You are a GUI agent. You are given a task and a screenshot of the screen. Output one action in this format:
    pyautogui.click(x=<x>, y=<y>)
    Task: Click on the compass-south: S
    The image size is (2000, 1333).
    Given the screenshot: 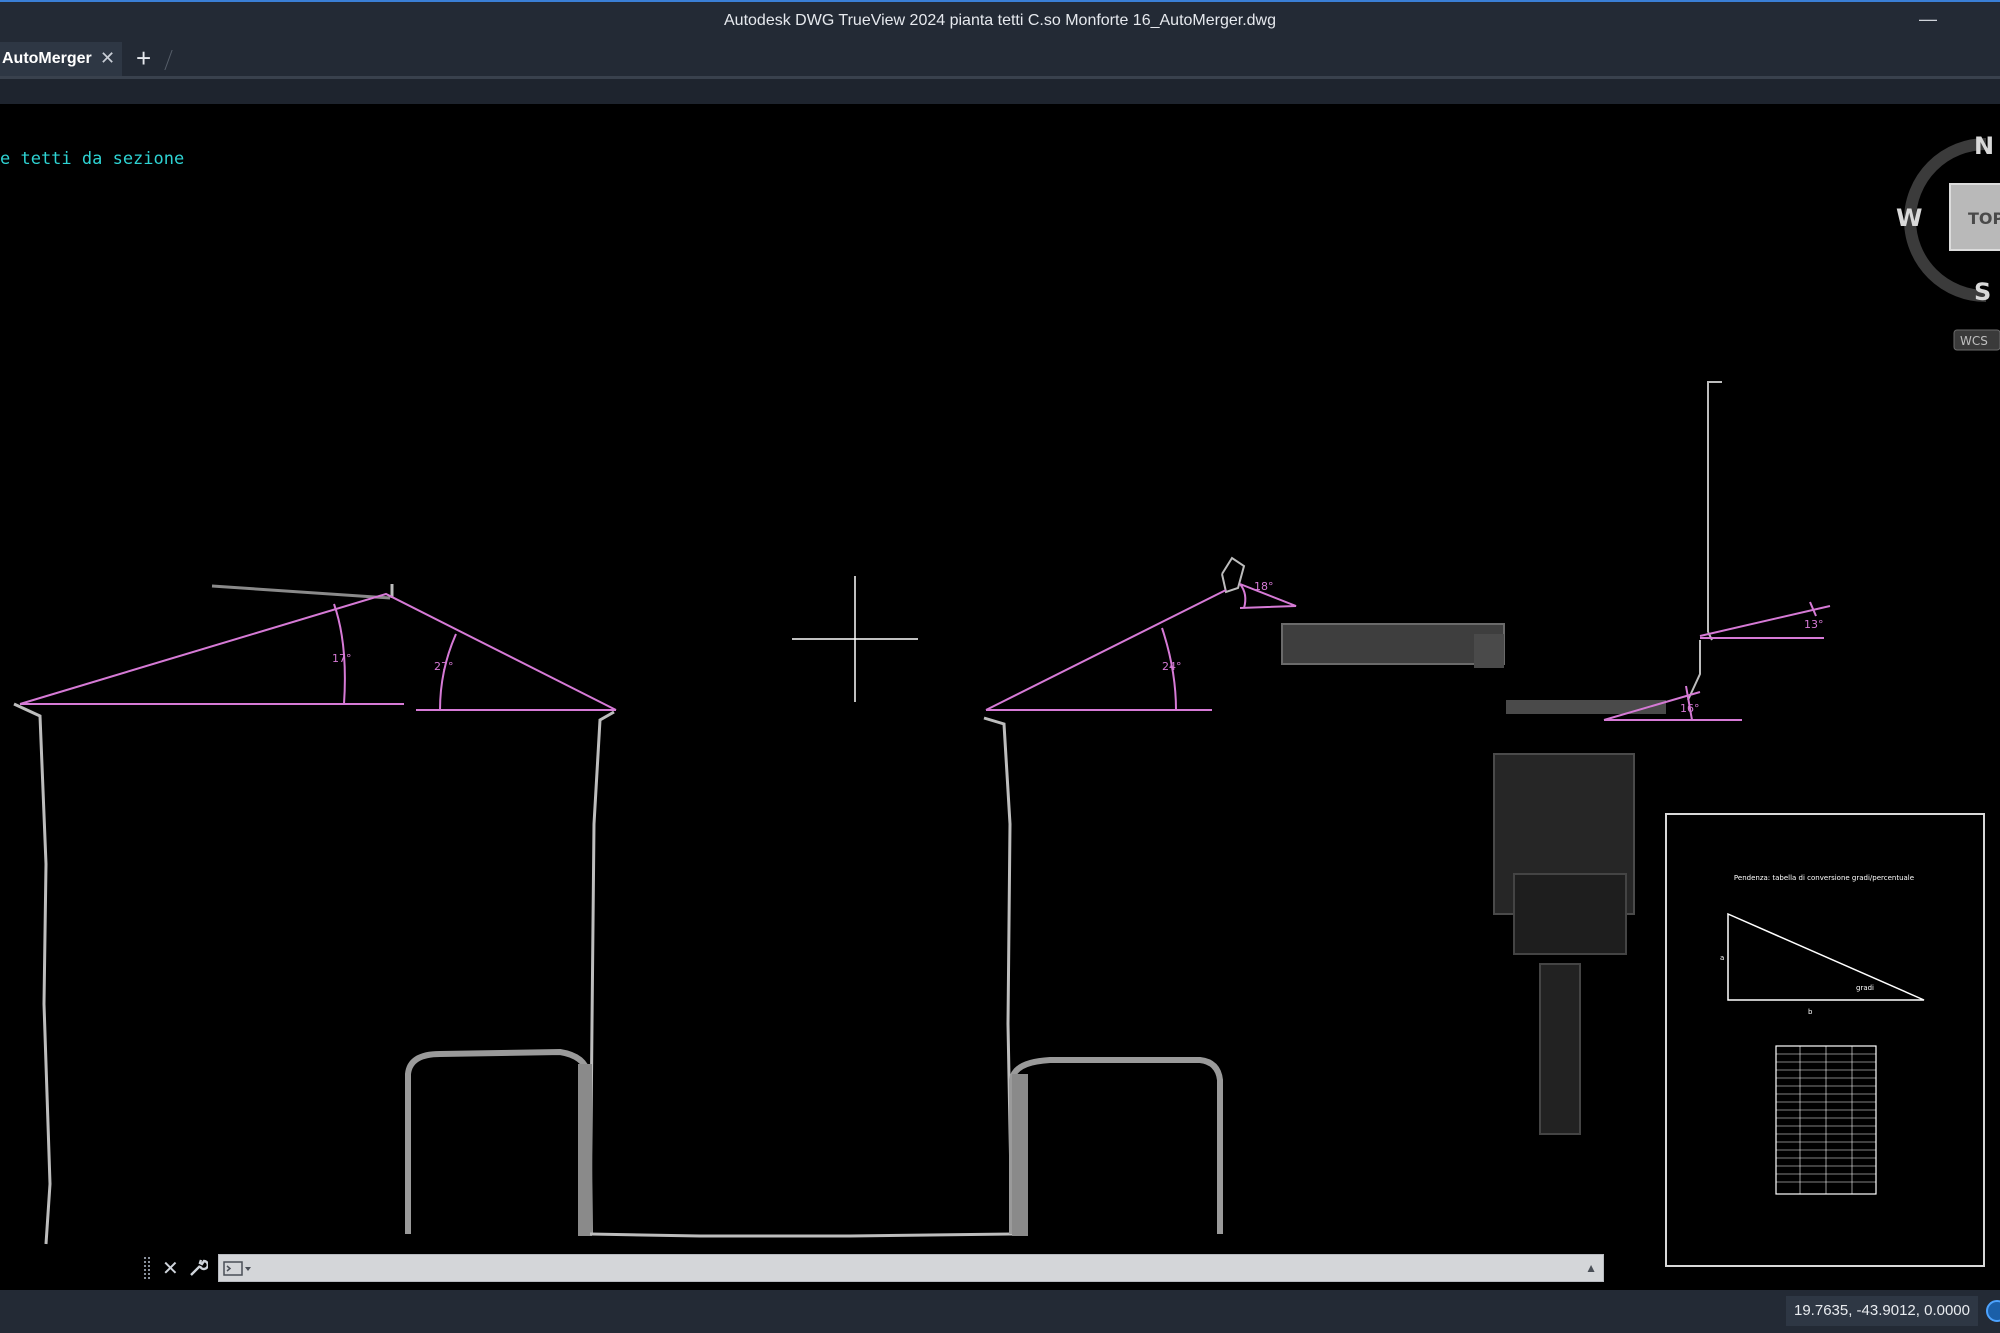 What is the action you would take?
    pyautogui.click(x=1982, y=292)
    